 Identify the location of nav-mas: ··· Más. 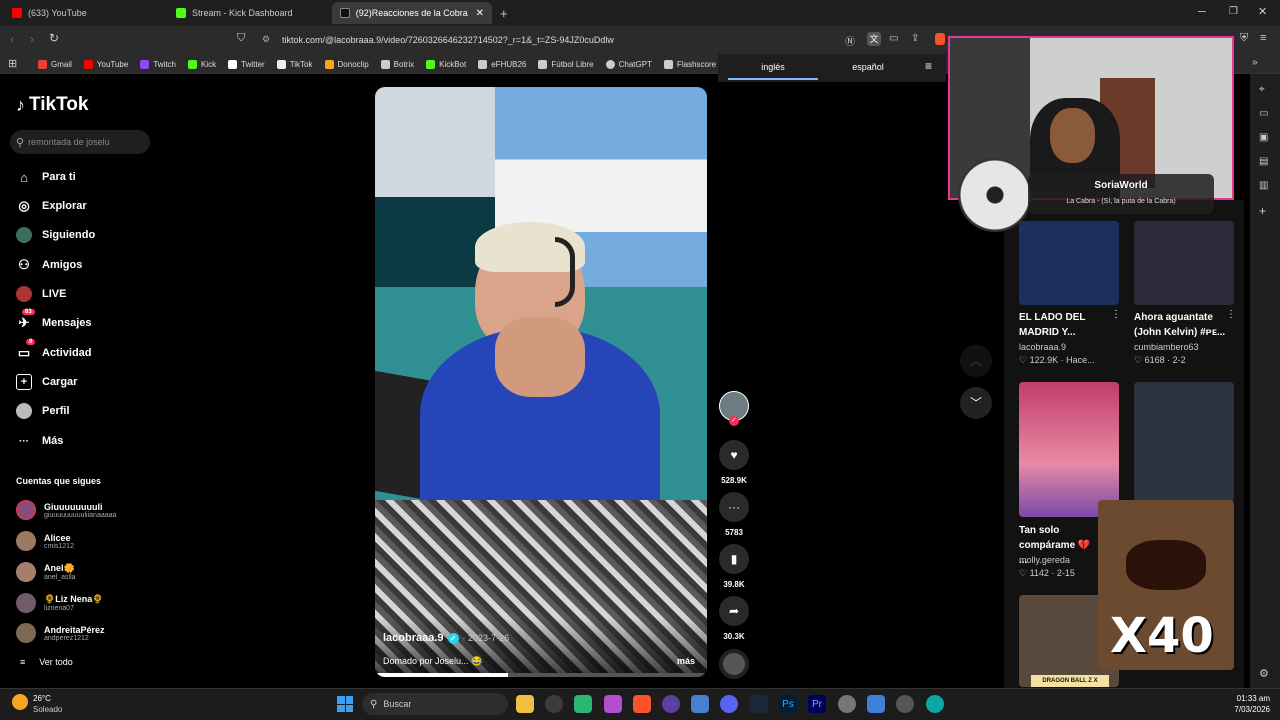
(39, 441).